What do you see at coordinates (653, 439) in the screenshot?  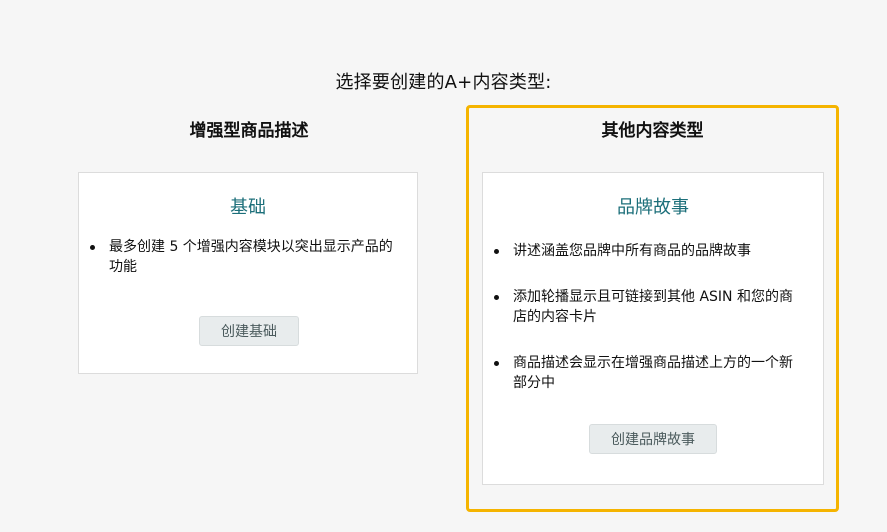 I see `create-brand-story-button: 创建品牌故事` at bounding box center [653, 439].